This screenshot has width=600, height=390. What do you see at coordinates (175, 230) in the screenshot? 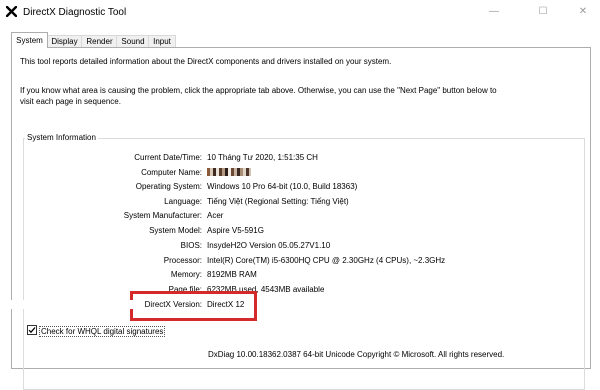
I see `label-system-model: System Model:` at bounding box center [175, 230].